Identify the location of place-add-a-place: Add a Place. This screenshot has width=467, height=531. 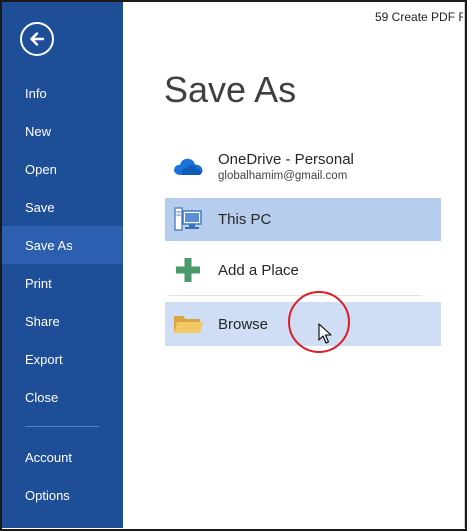
(303, 270).